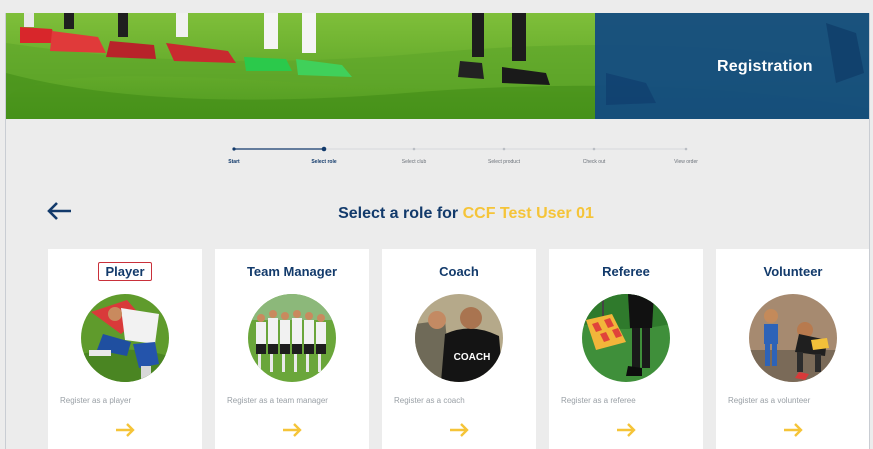  Describe the element at coordinates (765, 66) in the screenshot. I see `banner-title: Registration` at that location.